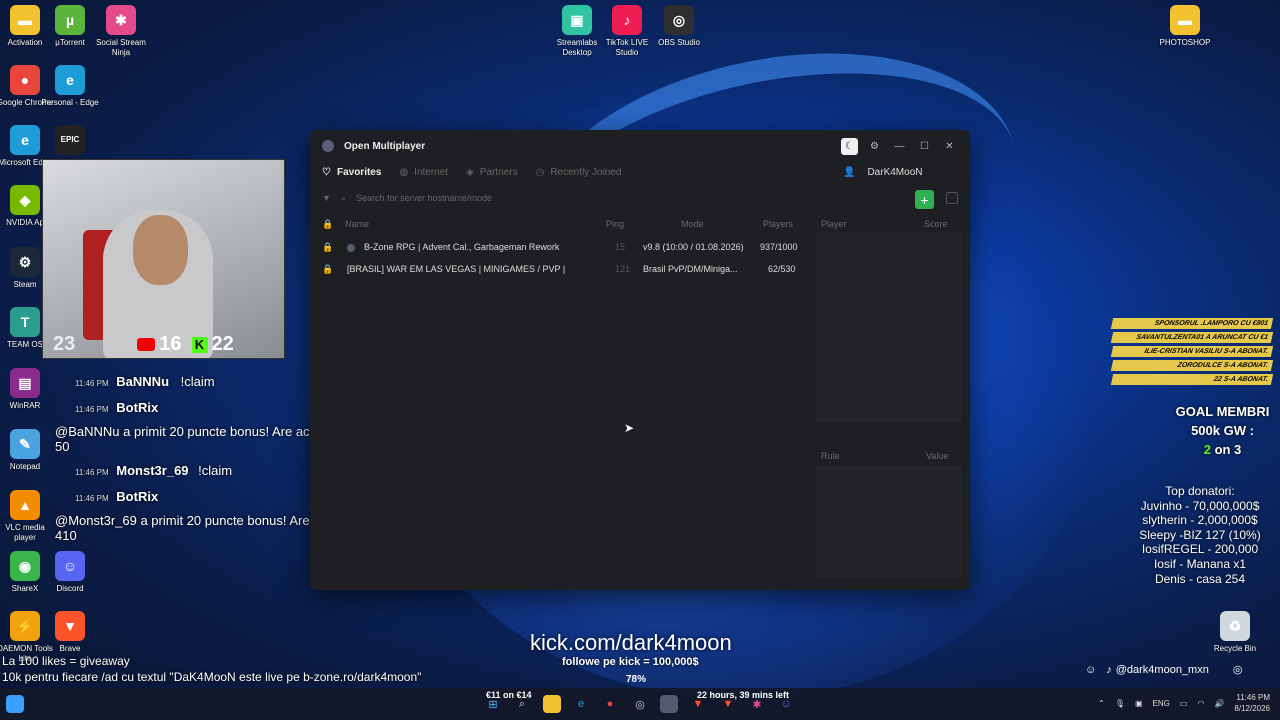 This screenshot has height=720, width=1280. I want to click on youtube-count: 16, so click(170, 344).